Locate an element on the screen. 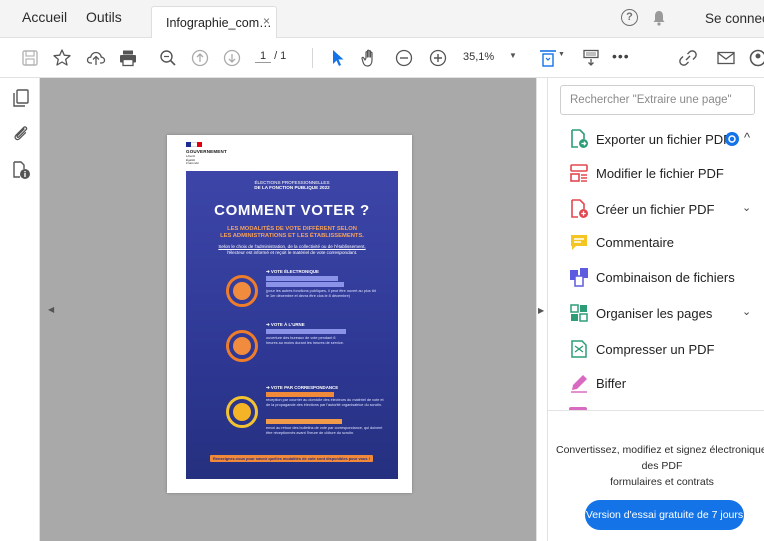 Image resolution: width=764 pixels, height=541 pixels. tool-redact: Biffer is located at coordinates (665, 383).